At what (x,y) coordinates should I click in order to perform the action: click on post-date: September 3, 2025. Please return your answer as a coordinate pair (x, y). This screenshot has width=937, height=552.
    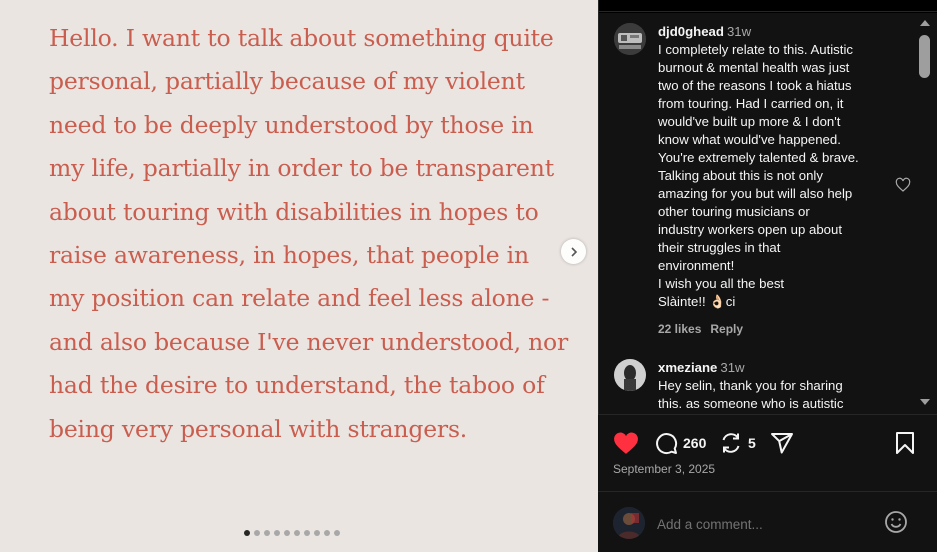
    Looking at the image, I should click on (664, 469).